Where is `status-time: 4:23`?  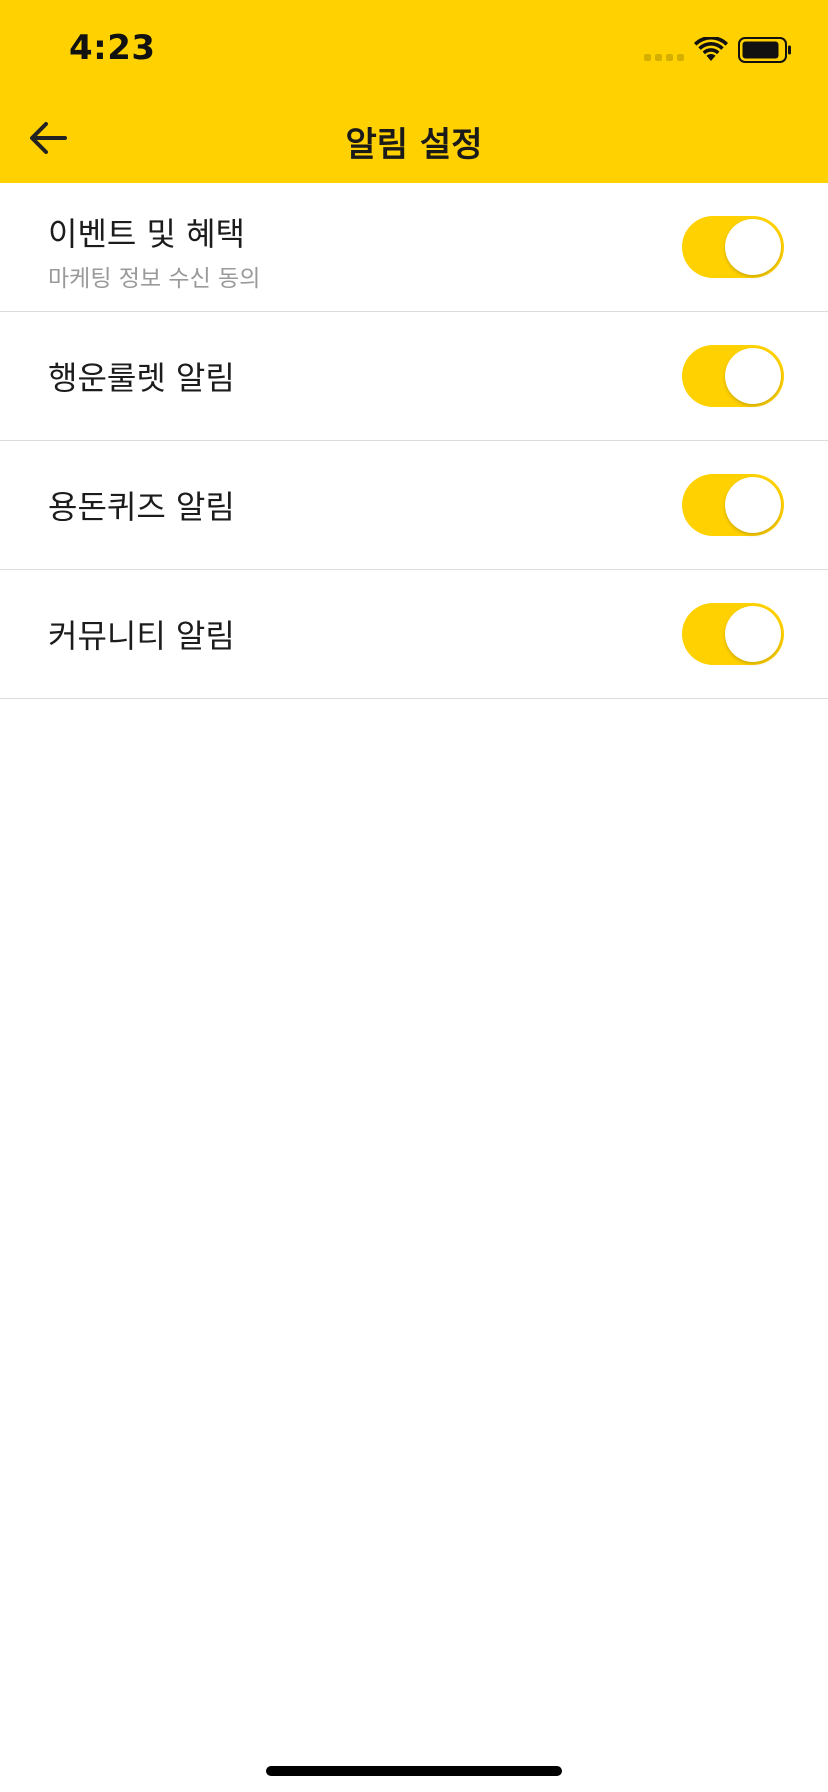 status-time: 4:23 is located at coordinates (112, 48).